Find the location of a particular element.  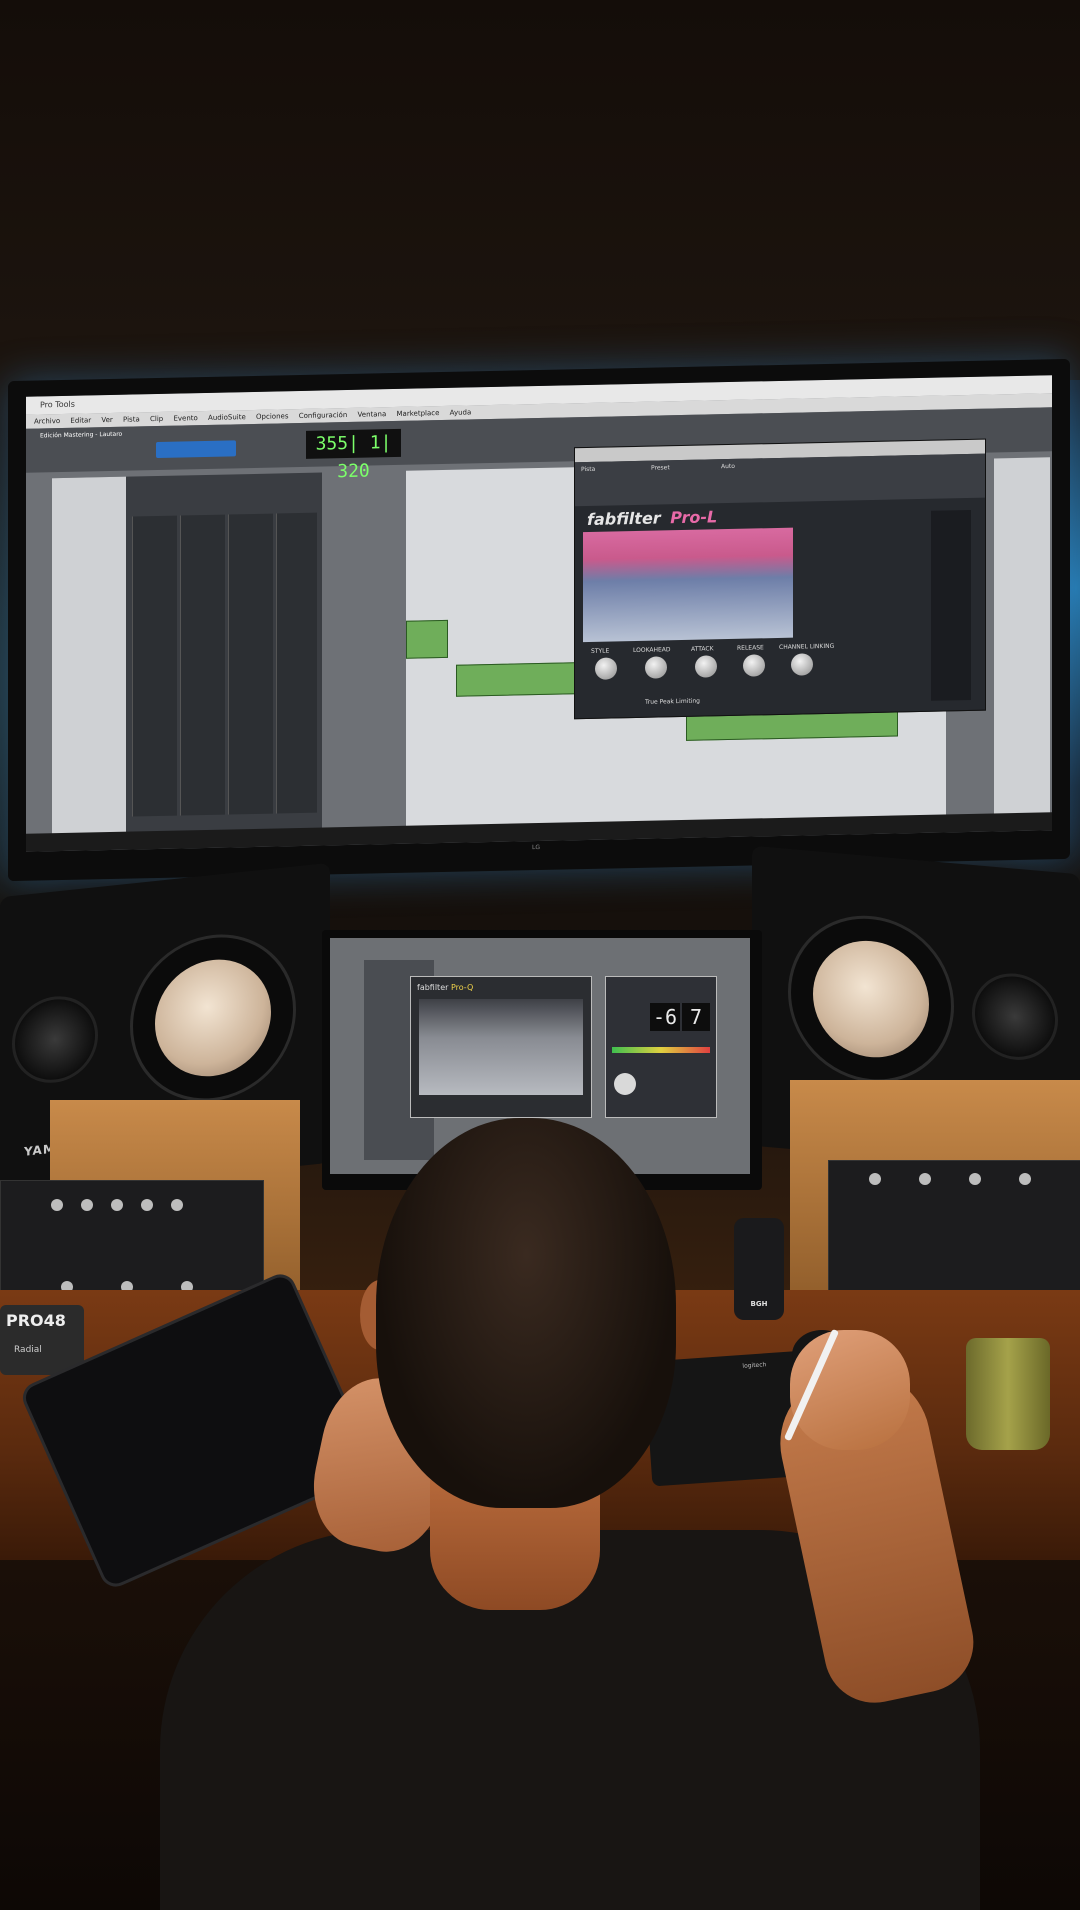

eq-plugin-window: fabfilter Pro-Q is located at coordinates (501, 1047).